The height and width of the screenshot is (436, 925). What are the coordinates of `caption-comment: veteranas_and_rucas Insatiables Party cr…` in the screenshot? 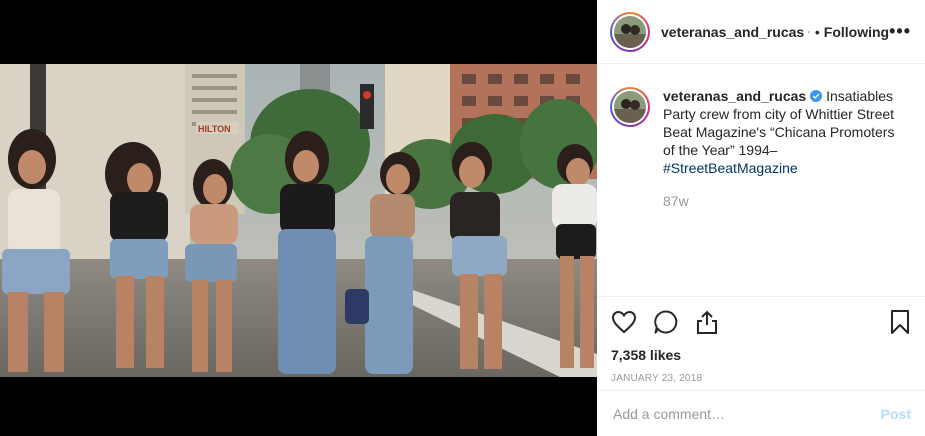 It's located at (760, 132).